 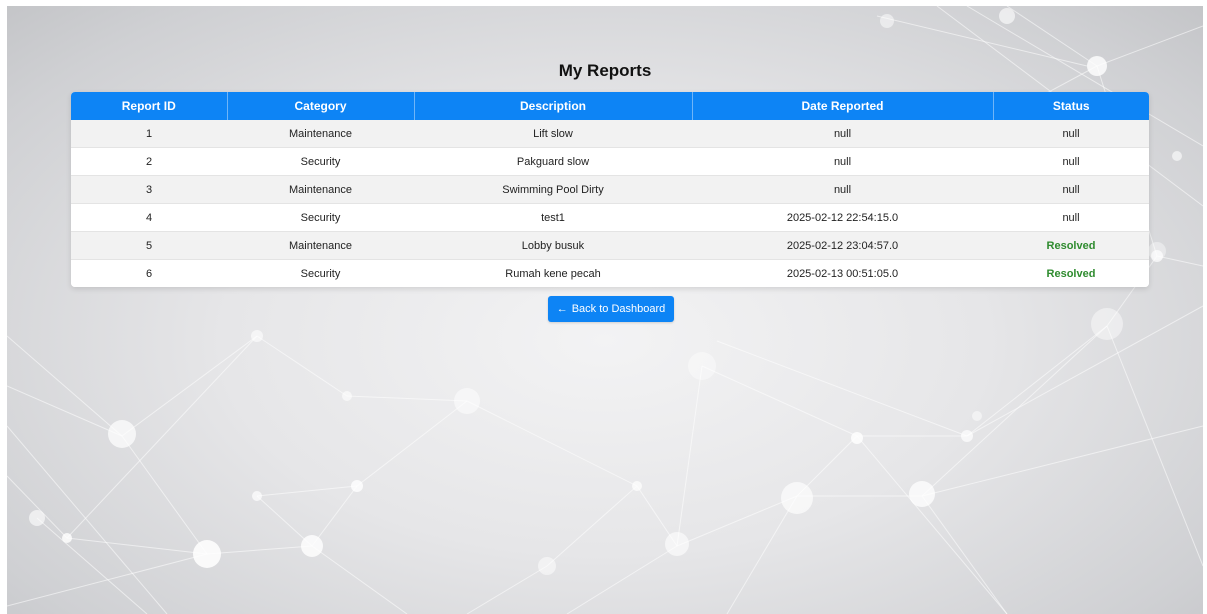 I want to click on report-id-cell: 4, so click(x=149, y=217).